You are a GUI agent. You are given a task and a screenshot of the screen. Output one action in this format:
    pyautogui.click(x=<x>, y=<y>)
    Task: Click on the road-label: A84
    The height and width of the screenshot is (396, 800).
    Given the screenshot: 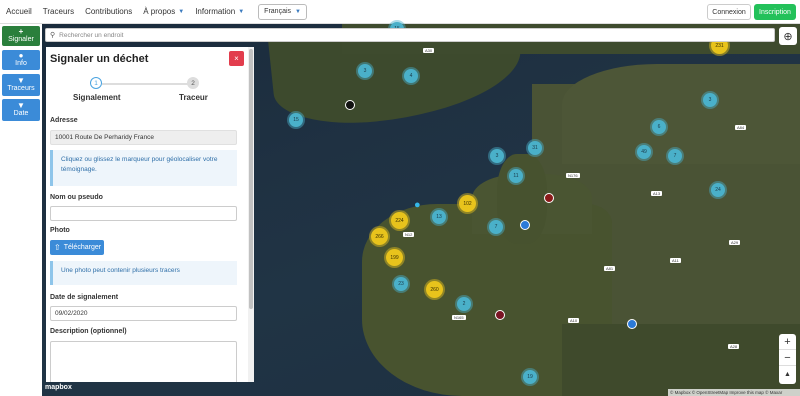 What is the action you would take?
    pyautogui.click(x=741, y=127)
    